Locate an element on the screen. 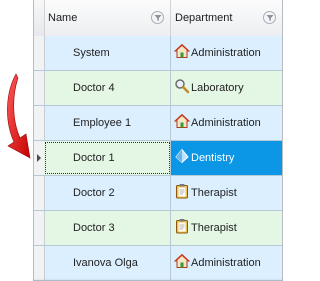 Image resolution: width=320 pixels, height=281 pixels. table-row: Doctor 2 Therapist is located at coordinates (158, 193).